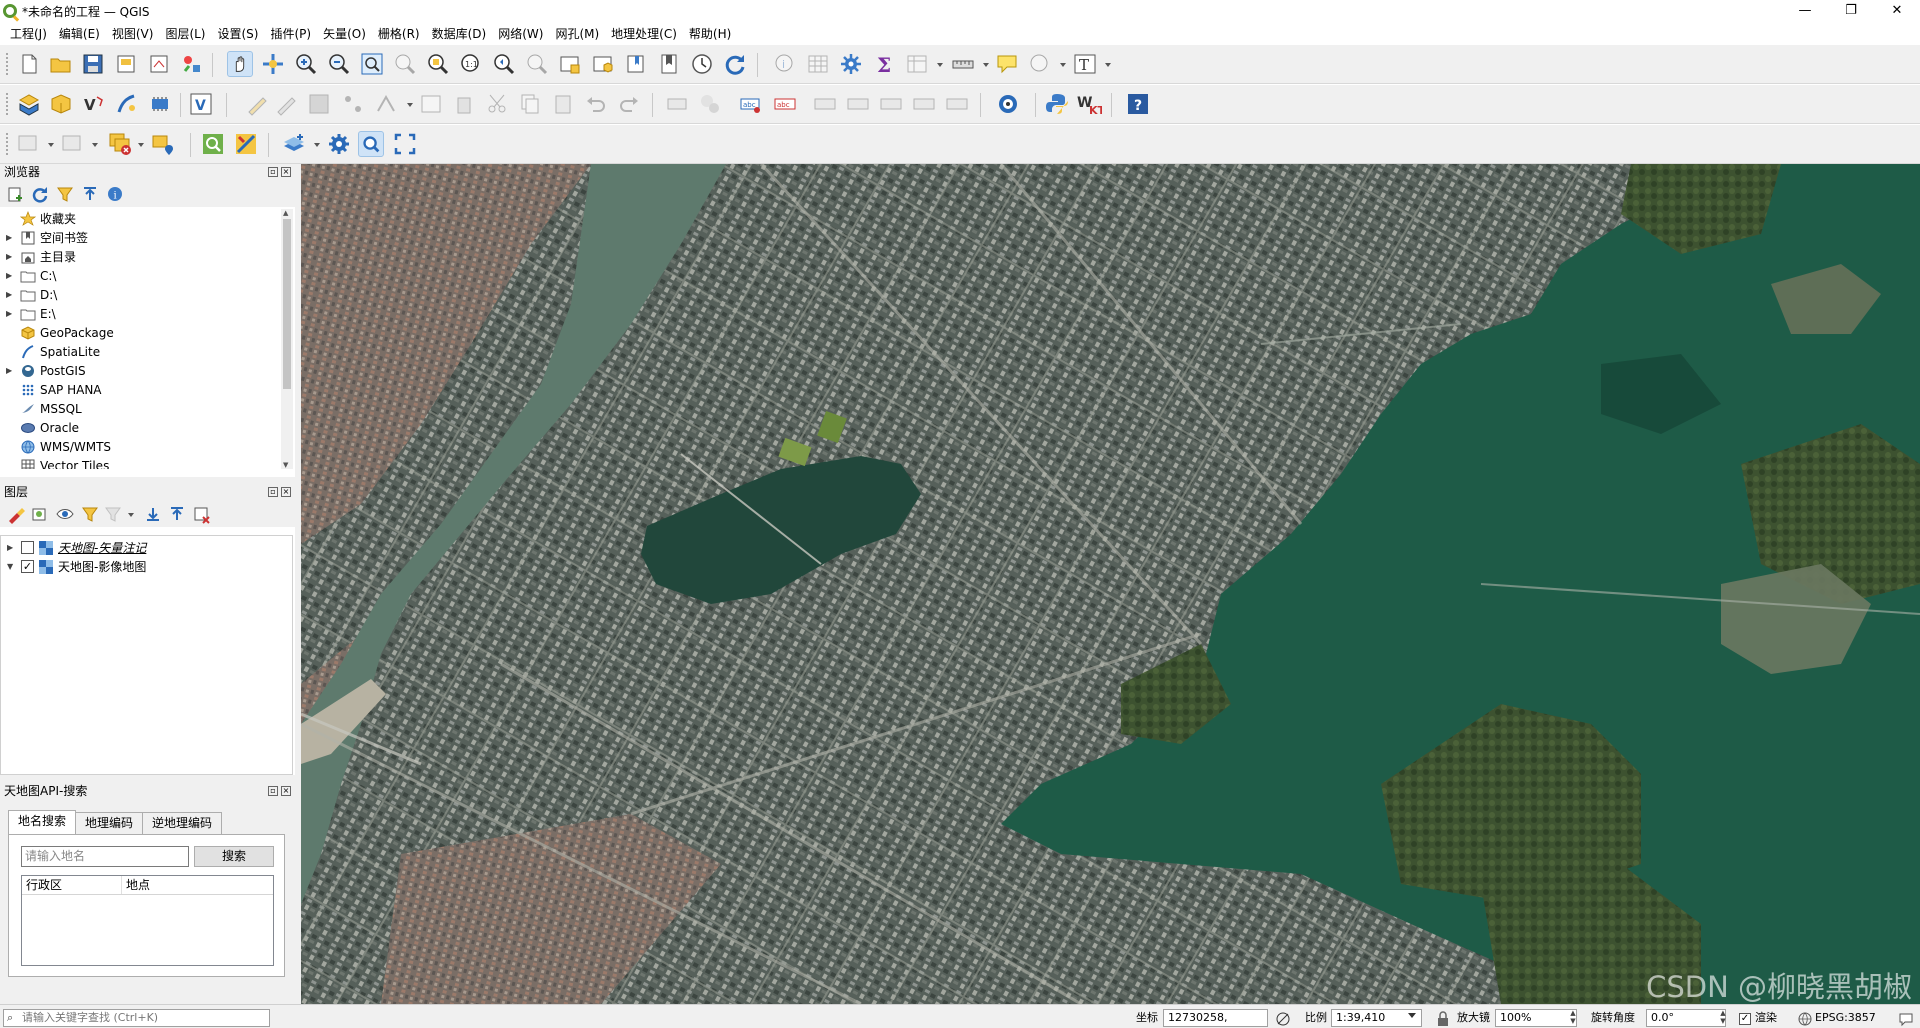 The width and height of the screenshot is (1920, 1028). Describe the element at coordinates (73, 144) in the screenshot. I see `select-by-value-icon` at that location.